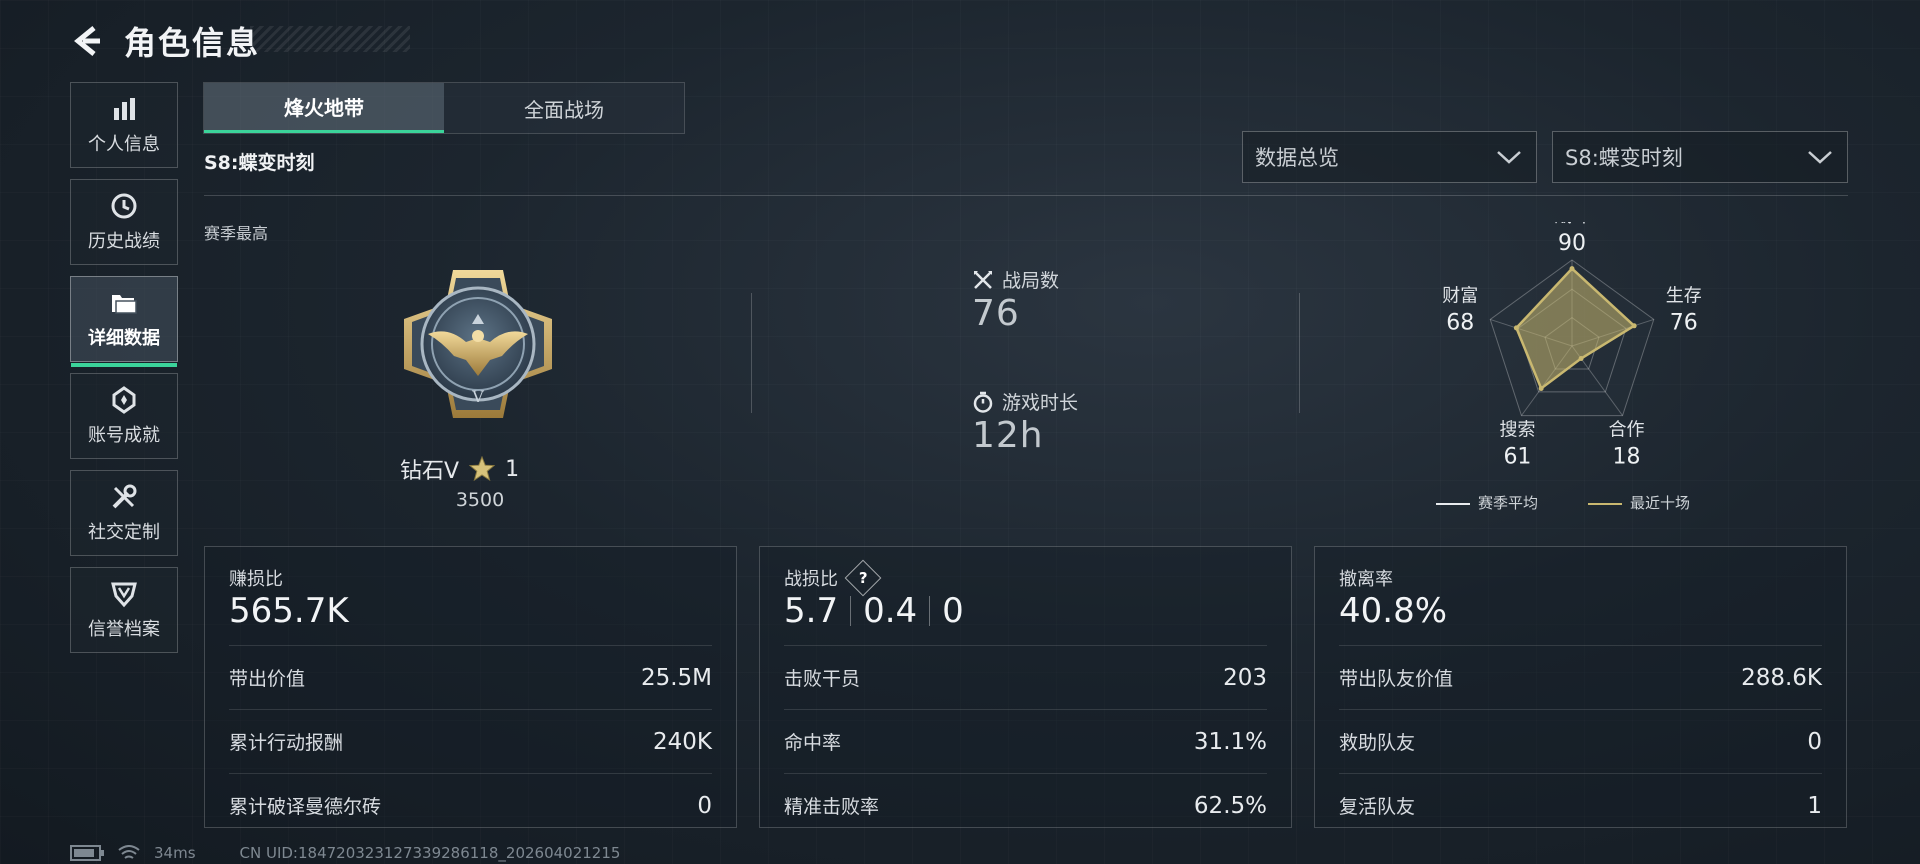  What do you see at coordinates (1008, 435) in the screenshot?
I see `playtime-value: 12h` at bounding box center [1008, 435].